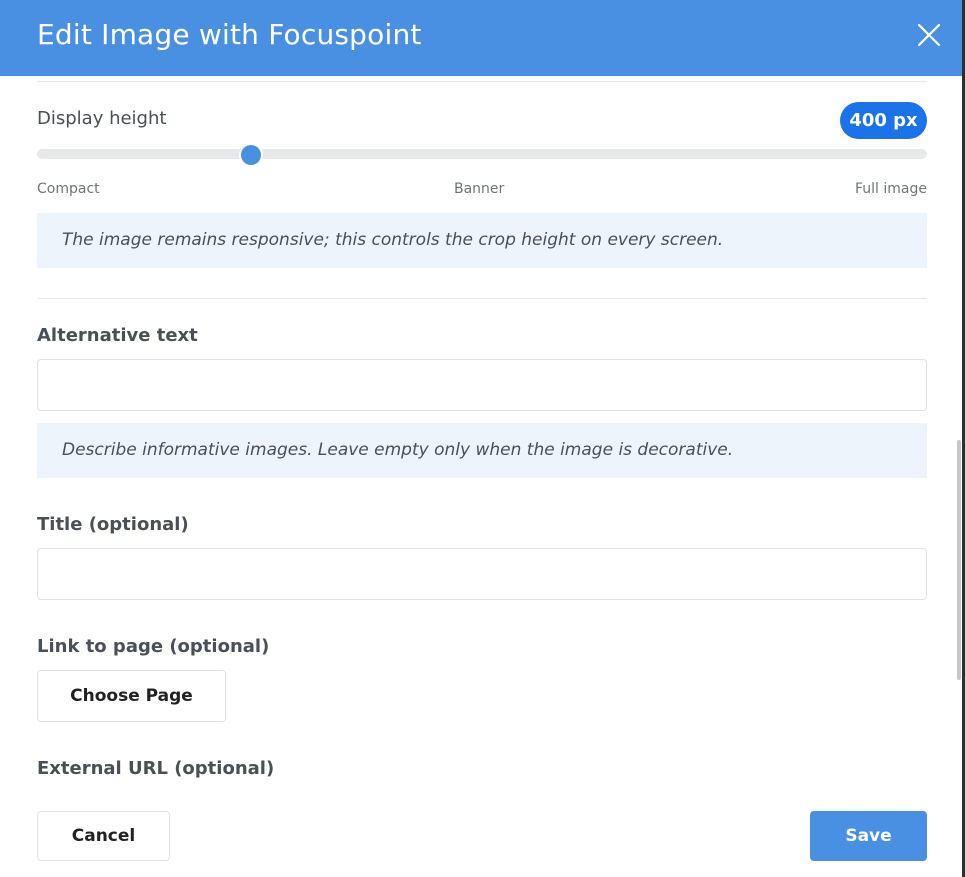 The height and width of the screenshot is (877, 965). I want to click on body-scrollbar, so click(959, 560).